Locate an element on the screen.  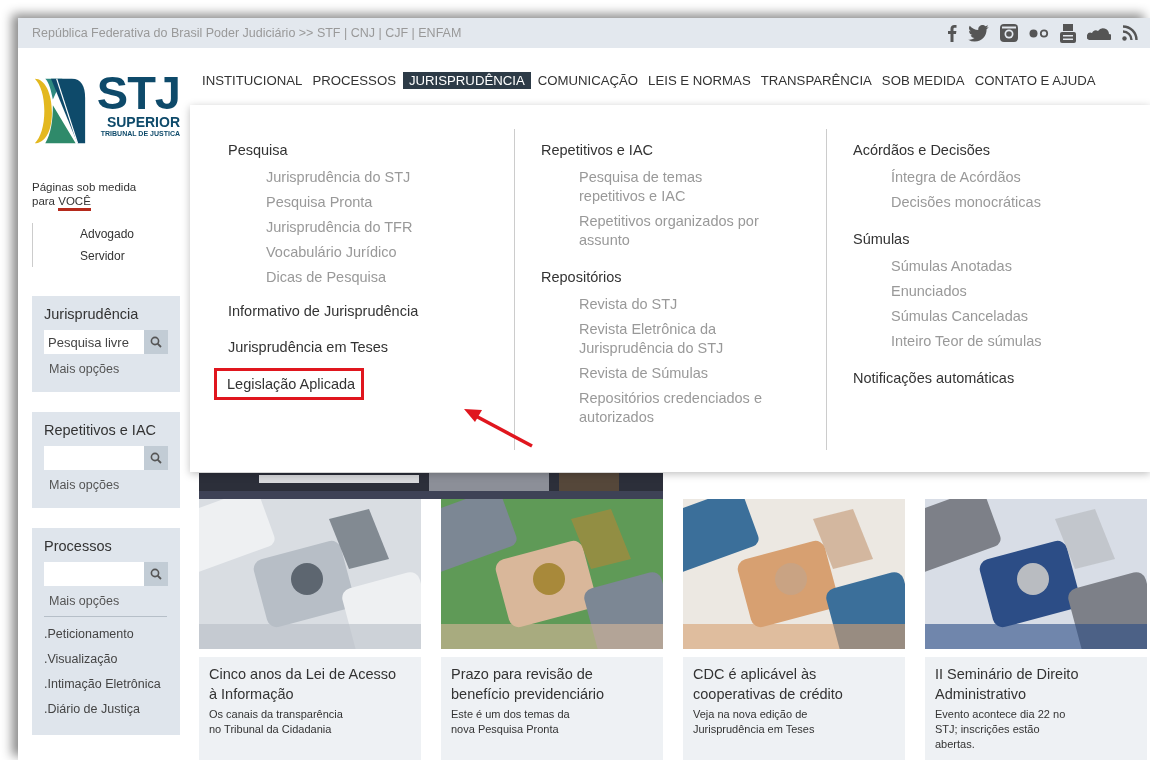
annotation-arrow is located at coordinates (498, 427).